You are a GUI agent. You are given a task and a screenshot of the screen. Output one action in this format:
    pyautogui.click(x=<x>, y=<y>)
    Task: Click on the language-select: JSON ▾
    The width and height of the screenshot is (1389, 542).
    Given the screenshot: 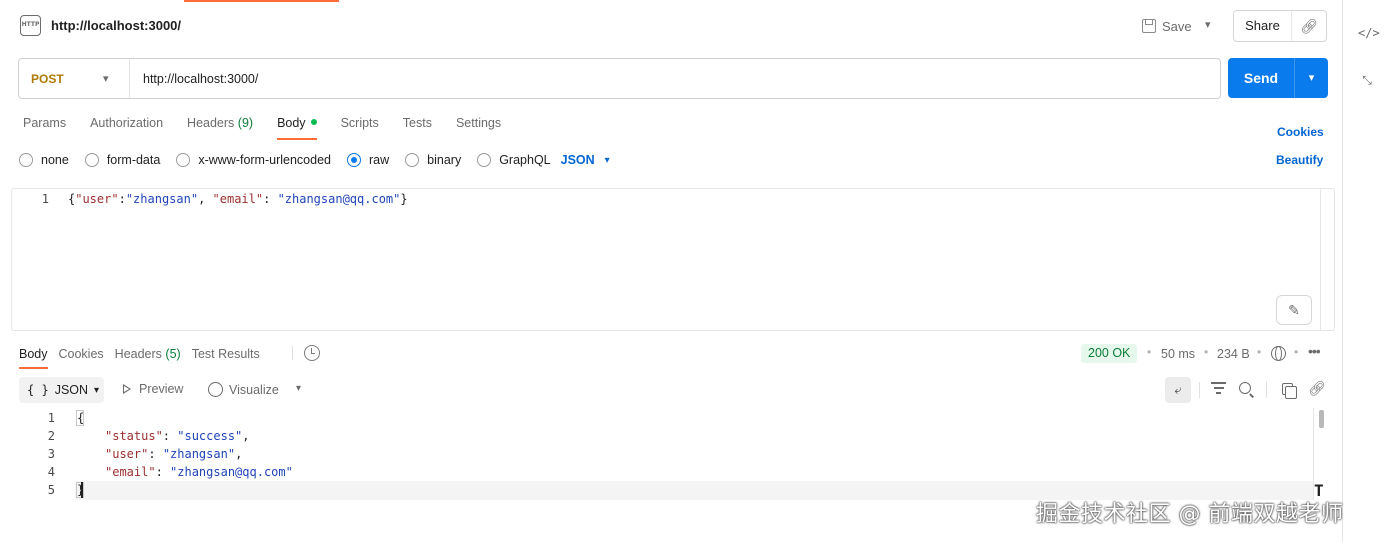 What is the action you would take?
    pyautogui.click(x=585, y=160)
    